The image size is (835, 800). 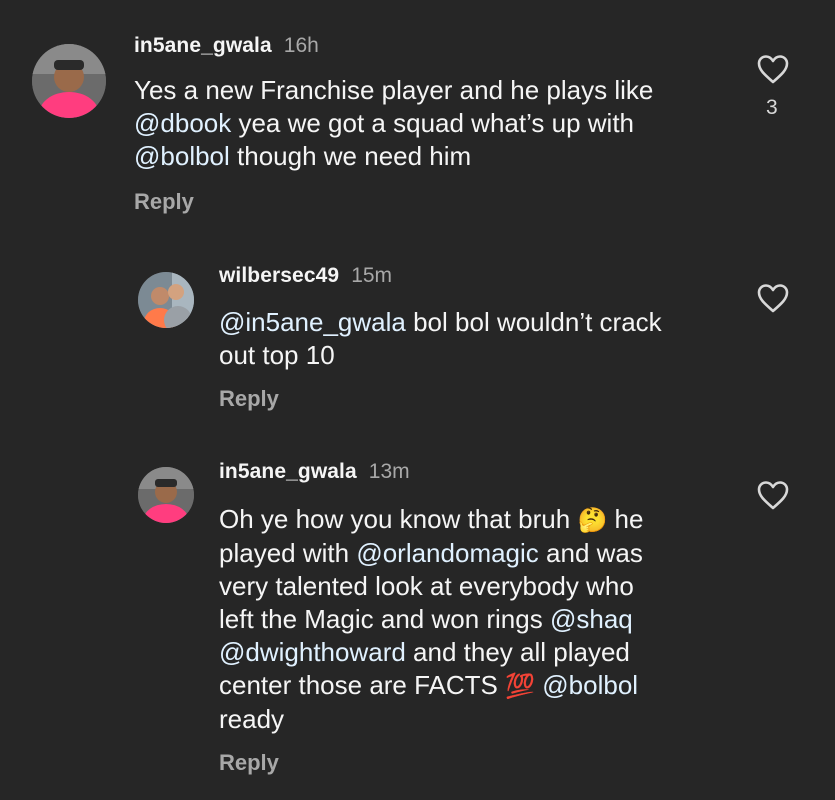 I want to click on hundred-points-emoji: 💯, so click(x=520, y=686).